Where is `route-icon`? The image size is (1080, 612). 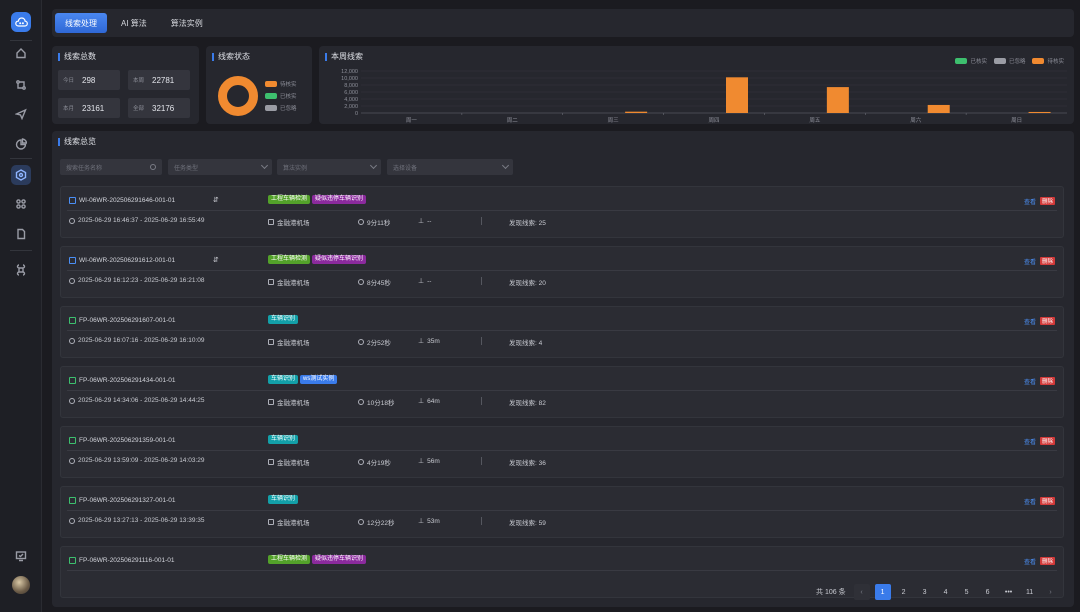
route-icon is located at coordinates (21, 85).